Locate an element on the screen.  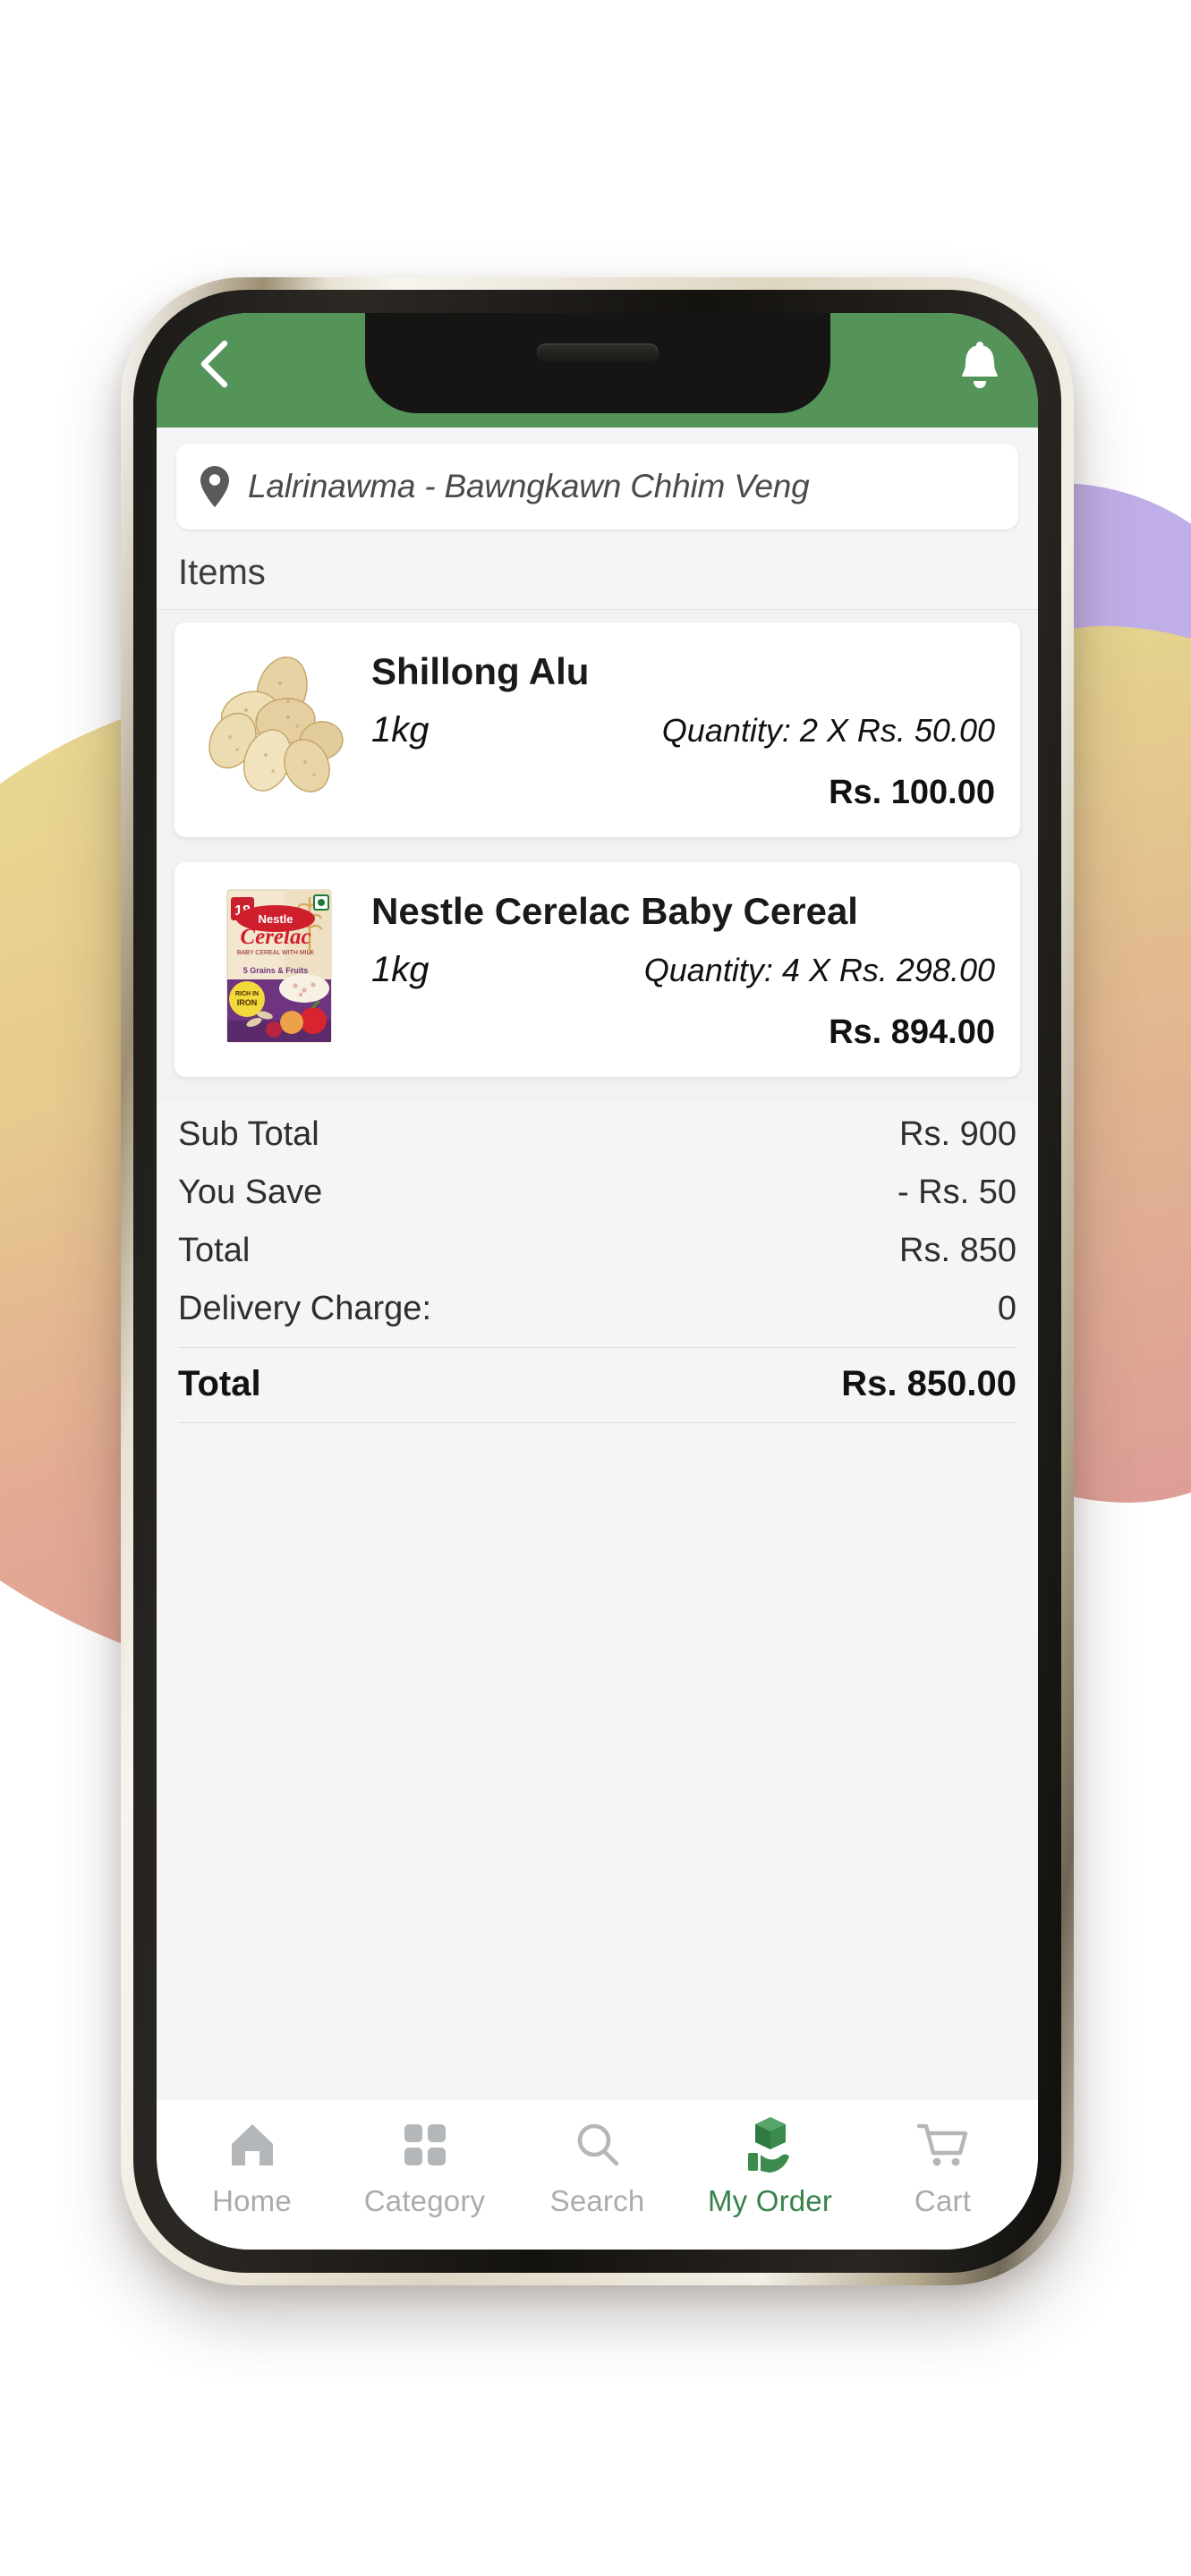
address-section: Lalrinawma - Bawngkawn Chhim Veng is located at coordinates (597, 483).